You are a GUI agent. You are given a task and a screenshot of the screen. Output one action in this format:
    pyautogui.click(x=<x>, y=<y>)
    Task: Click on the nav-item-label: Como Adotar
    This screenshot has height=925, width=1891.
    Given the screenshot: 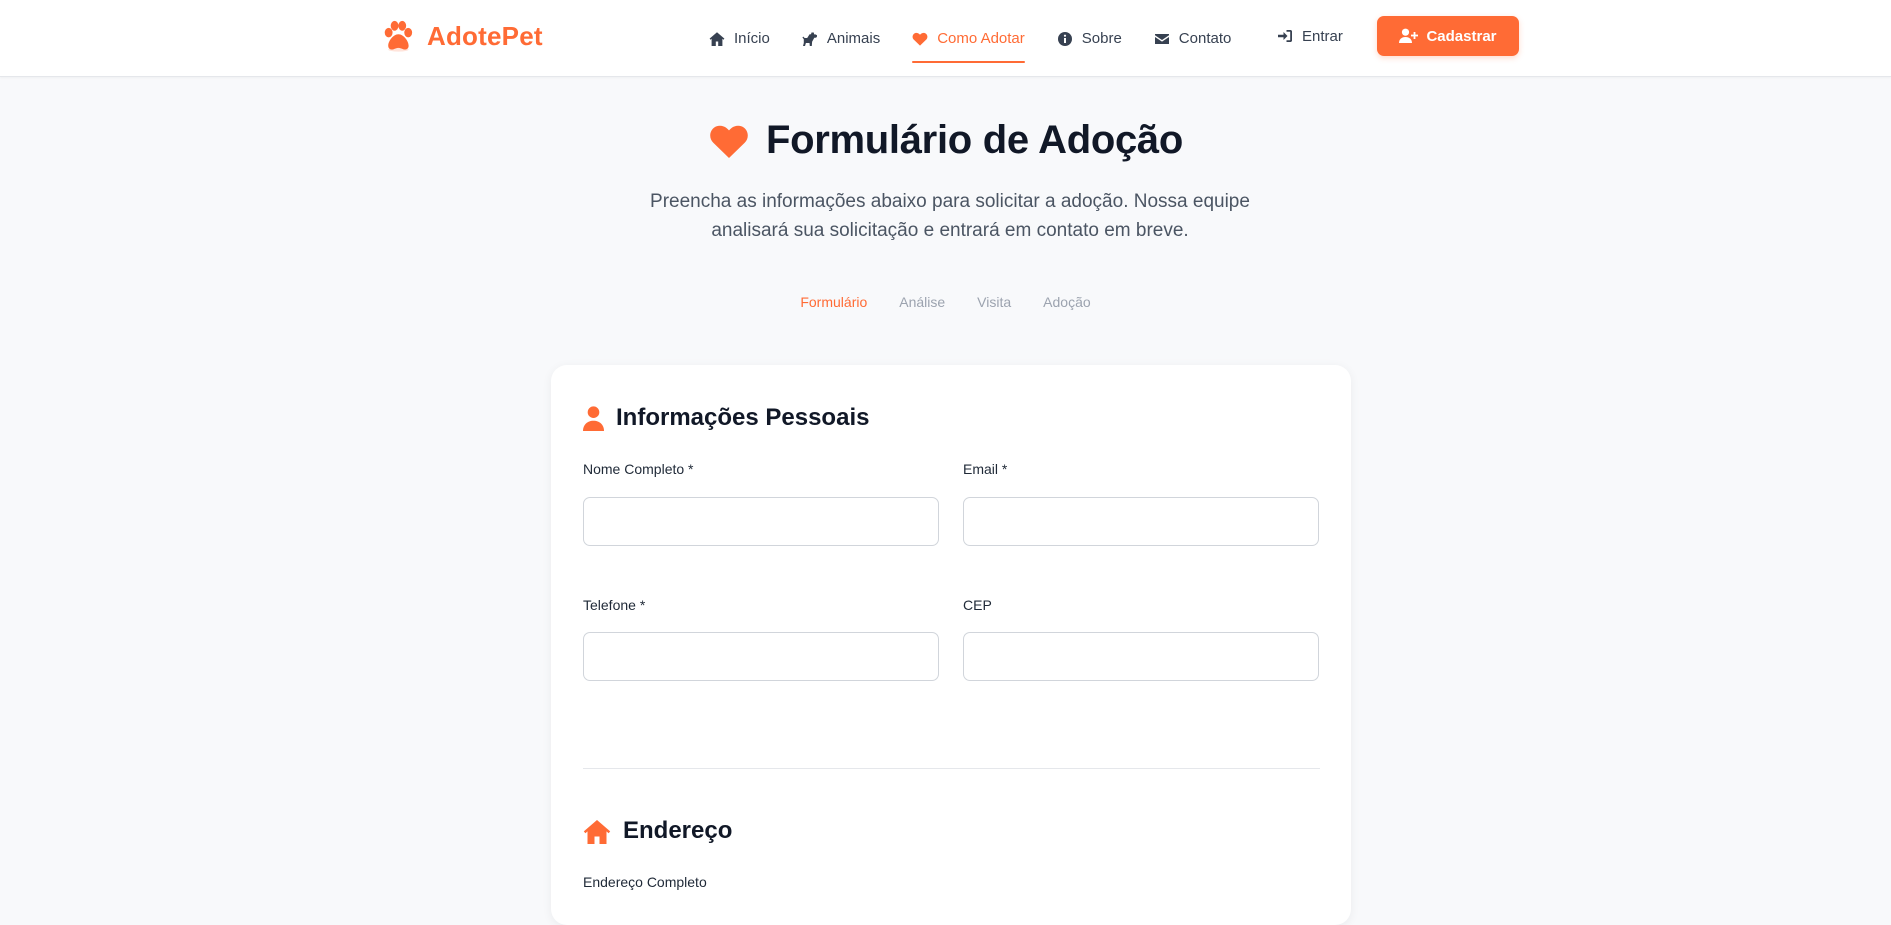 What is the action you would take?
    pyautogui.click(x=981, y=38)
    